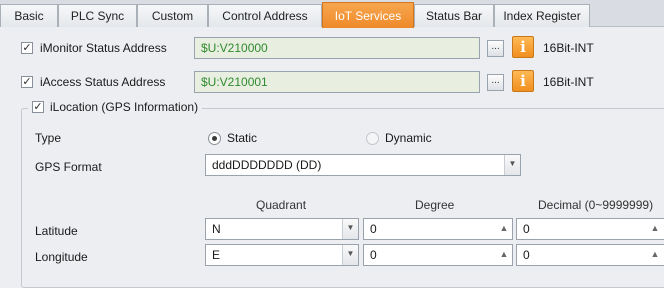  I want to click on latitude-decimal-value: 0, so click(526, 229).